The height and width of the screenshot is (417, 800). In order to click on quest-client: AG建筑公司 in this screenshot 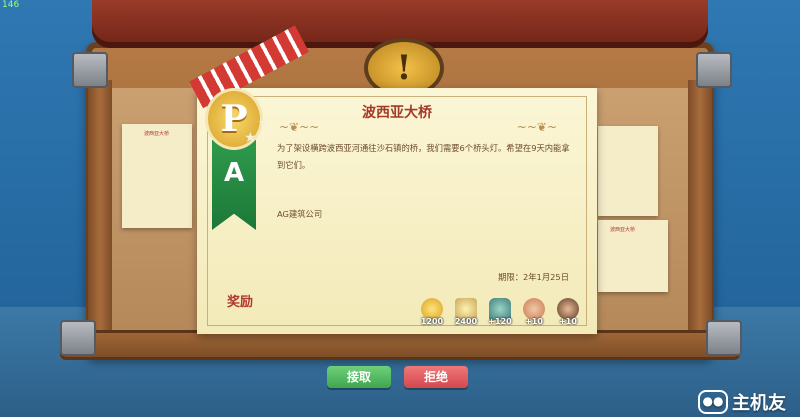, I will do `click(300, 214)`.